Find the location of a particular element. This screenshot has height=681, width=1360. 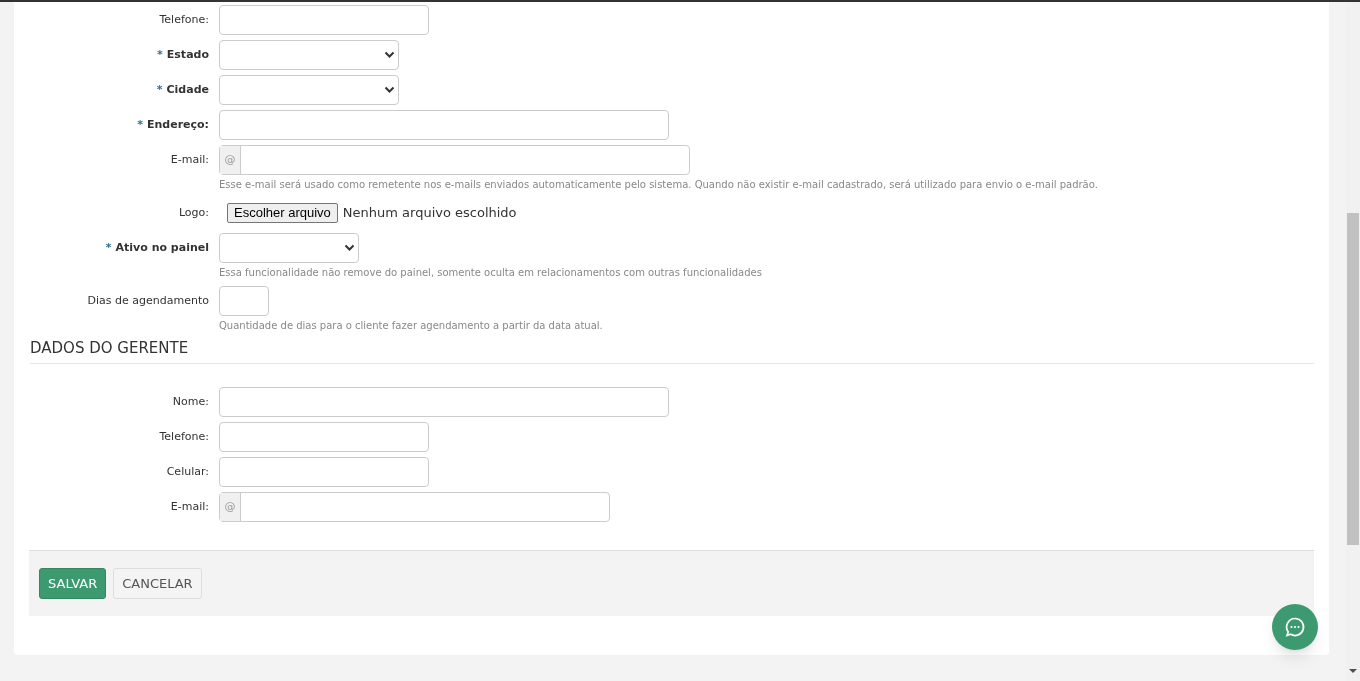

field-label: * Endereço: is located at coordinates (172, 124).